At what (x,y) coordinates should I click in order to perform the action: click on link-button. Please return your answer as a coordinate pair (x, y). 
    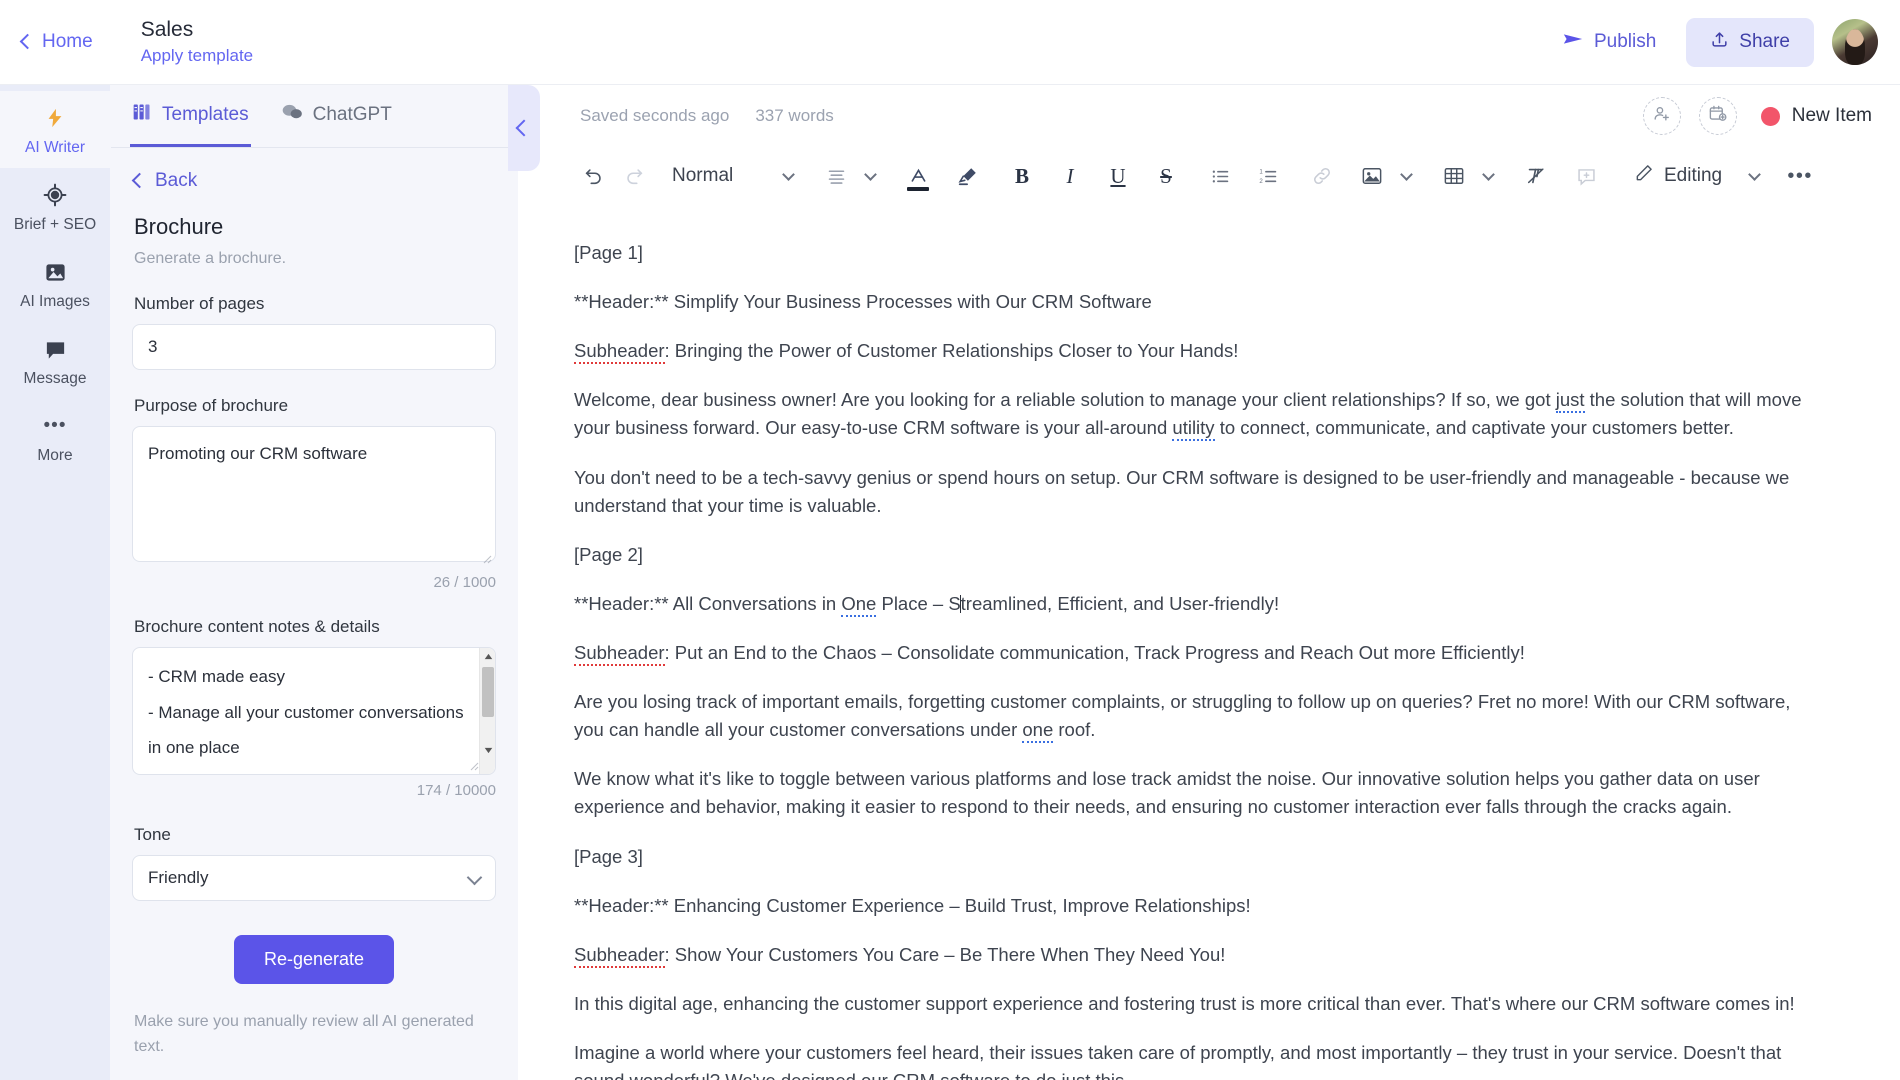
    Looking at the image, I should click on (1322, 176).